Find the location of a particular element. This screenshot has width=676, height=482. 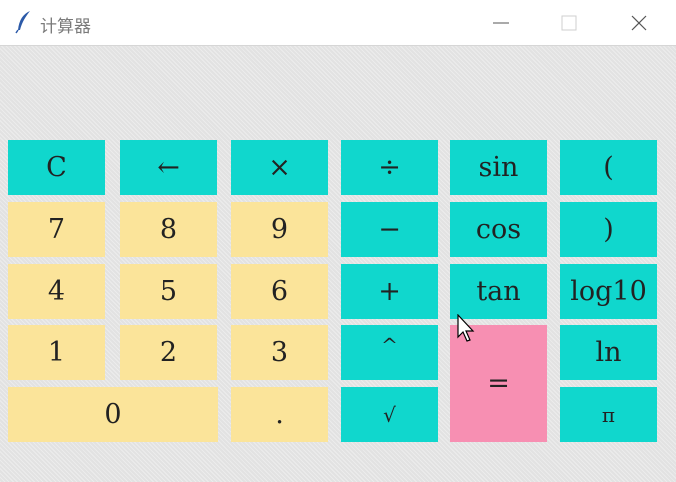

decimal-point-button: . is located at coordinates (279, 414).